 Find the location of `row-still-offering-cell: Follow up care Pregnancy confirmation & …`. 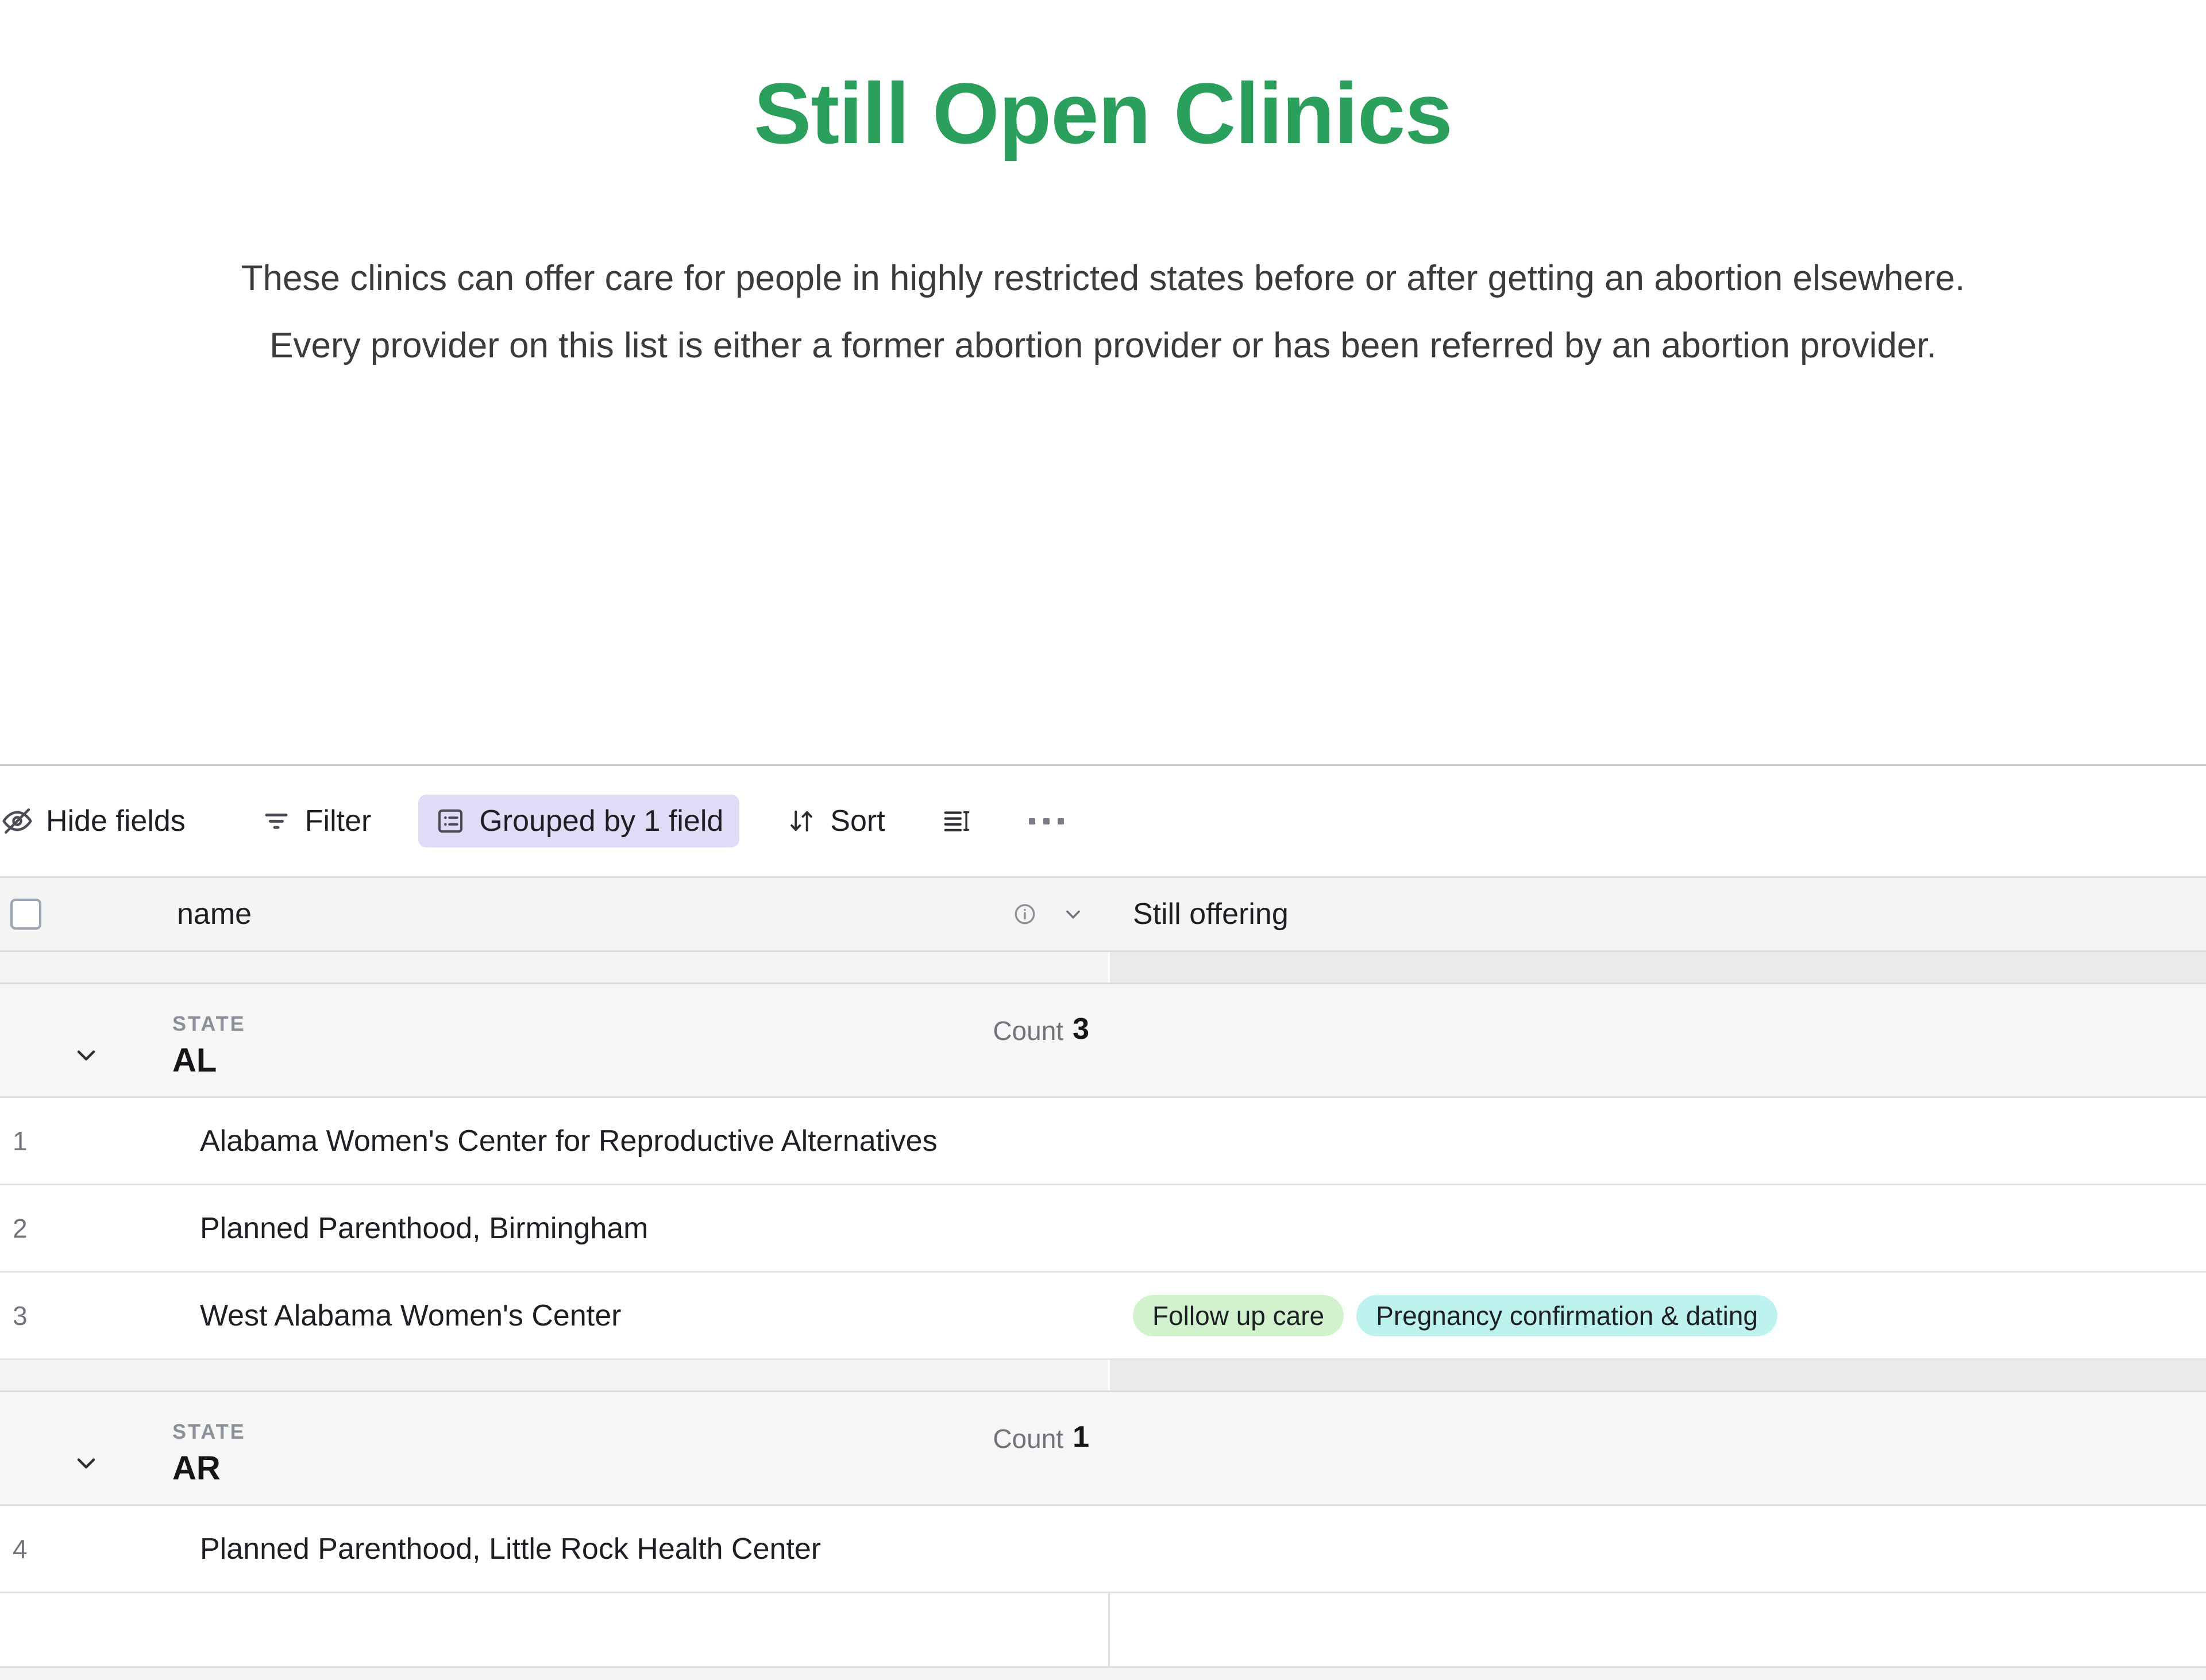

row-still-offering-cell: Follow up care Pregnancy confirmation & … is located at coordinates (1657, 1315).